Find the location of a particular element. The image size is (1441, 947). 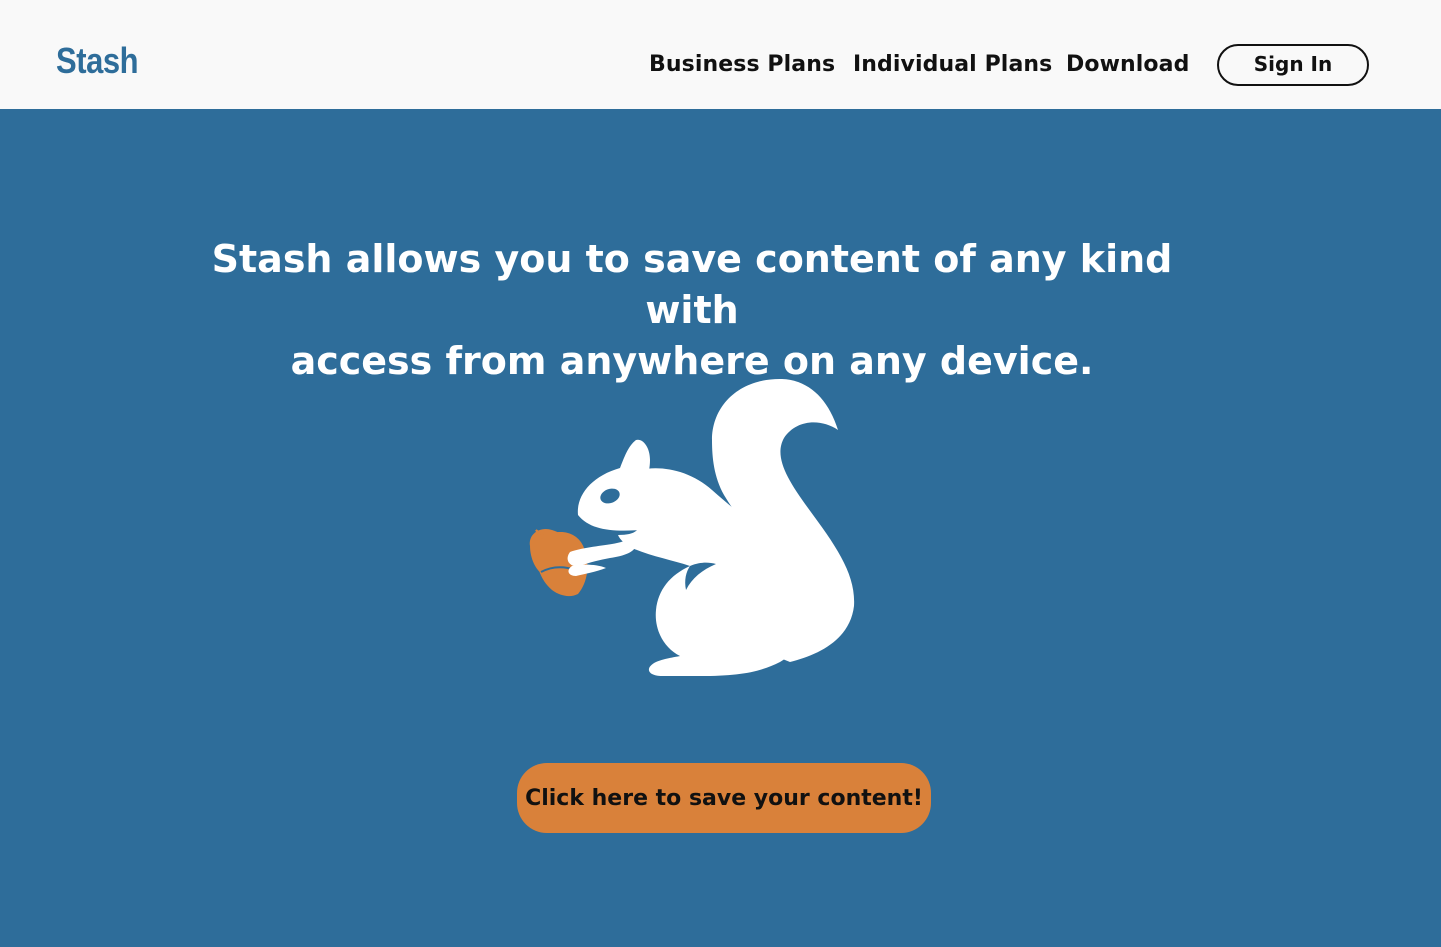

stash-logo: Stash is located at coordinates (97, 61).